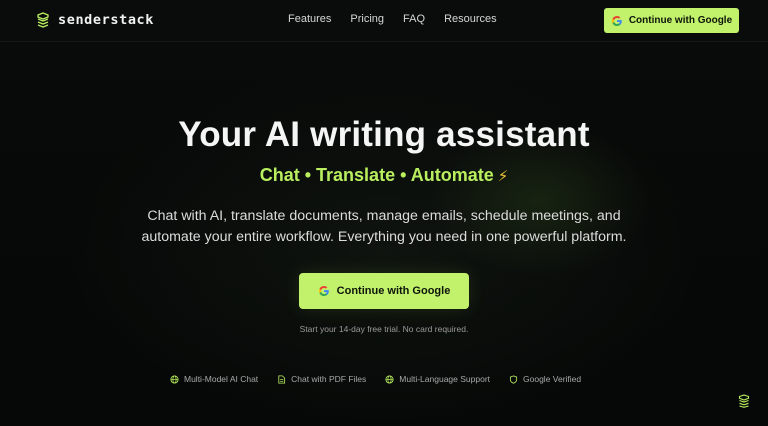  I want to click on shield-icon, so click(513, 379).